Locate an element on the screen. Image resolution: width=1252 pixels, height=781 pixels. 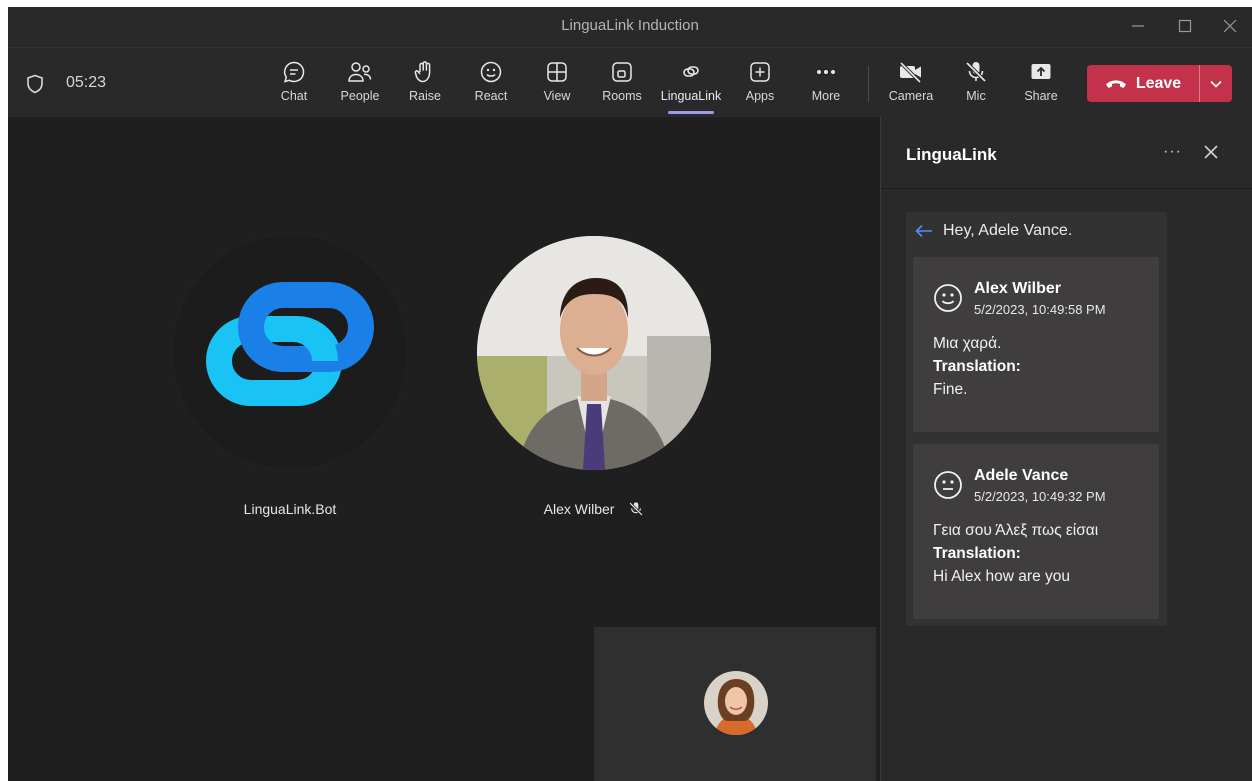
share-button: Share is located at coordinates (1041, 86).